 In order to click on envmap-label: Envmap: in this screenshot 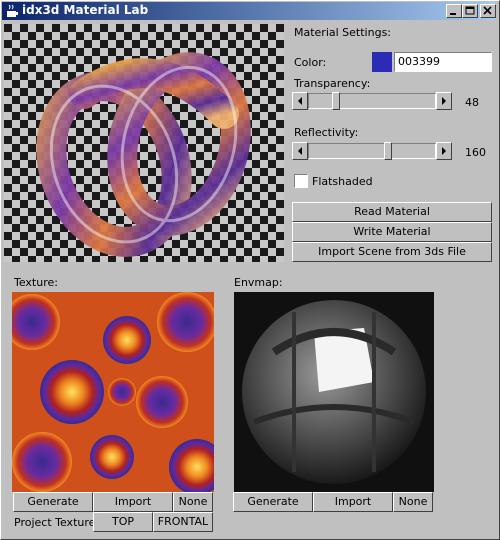, I will do `click(258, 282)`.